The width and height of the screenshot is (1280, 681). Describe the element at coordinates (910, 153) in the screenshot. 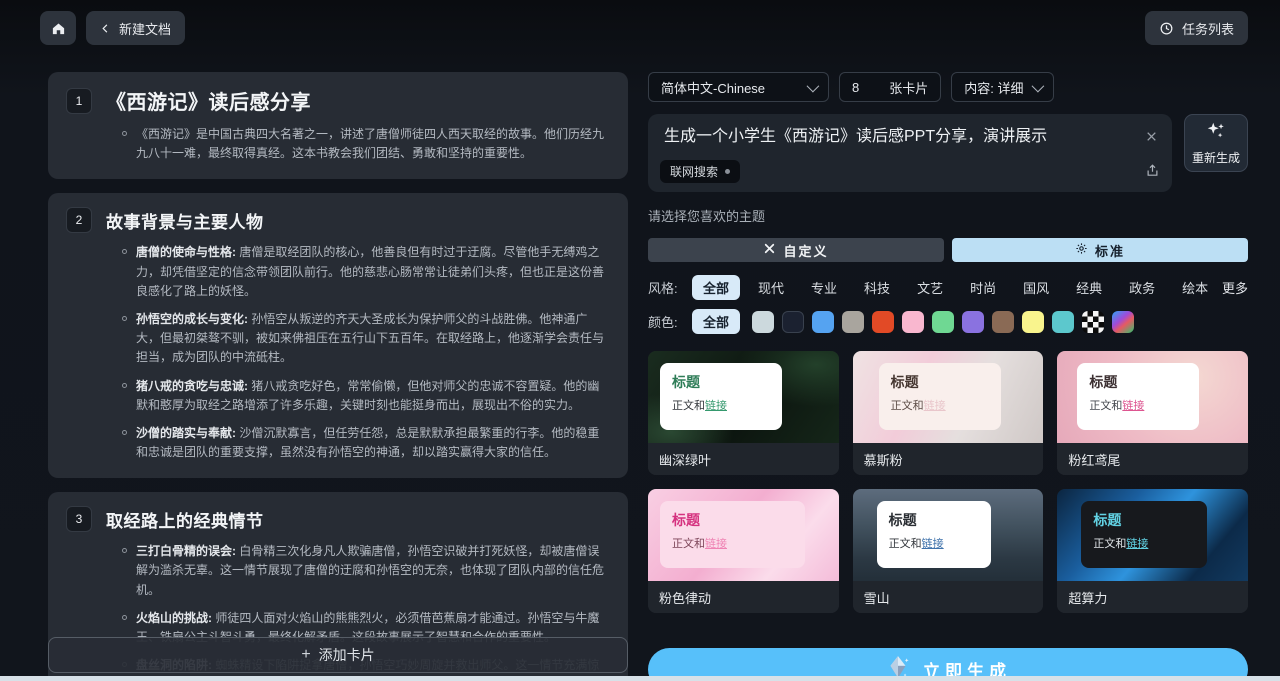

I see `prompt-input: 生成一个小学生《西游记》读后感PPT分享，演讲展示 联网搜索` at that location.